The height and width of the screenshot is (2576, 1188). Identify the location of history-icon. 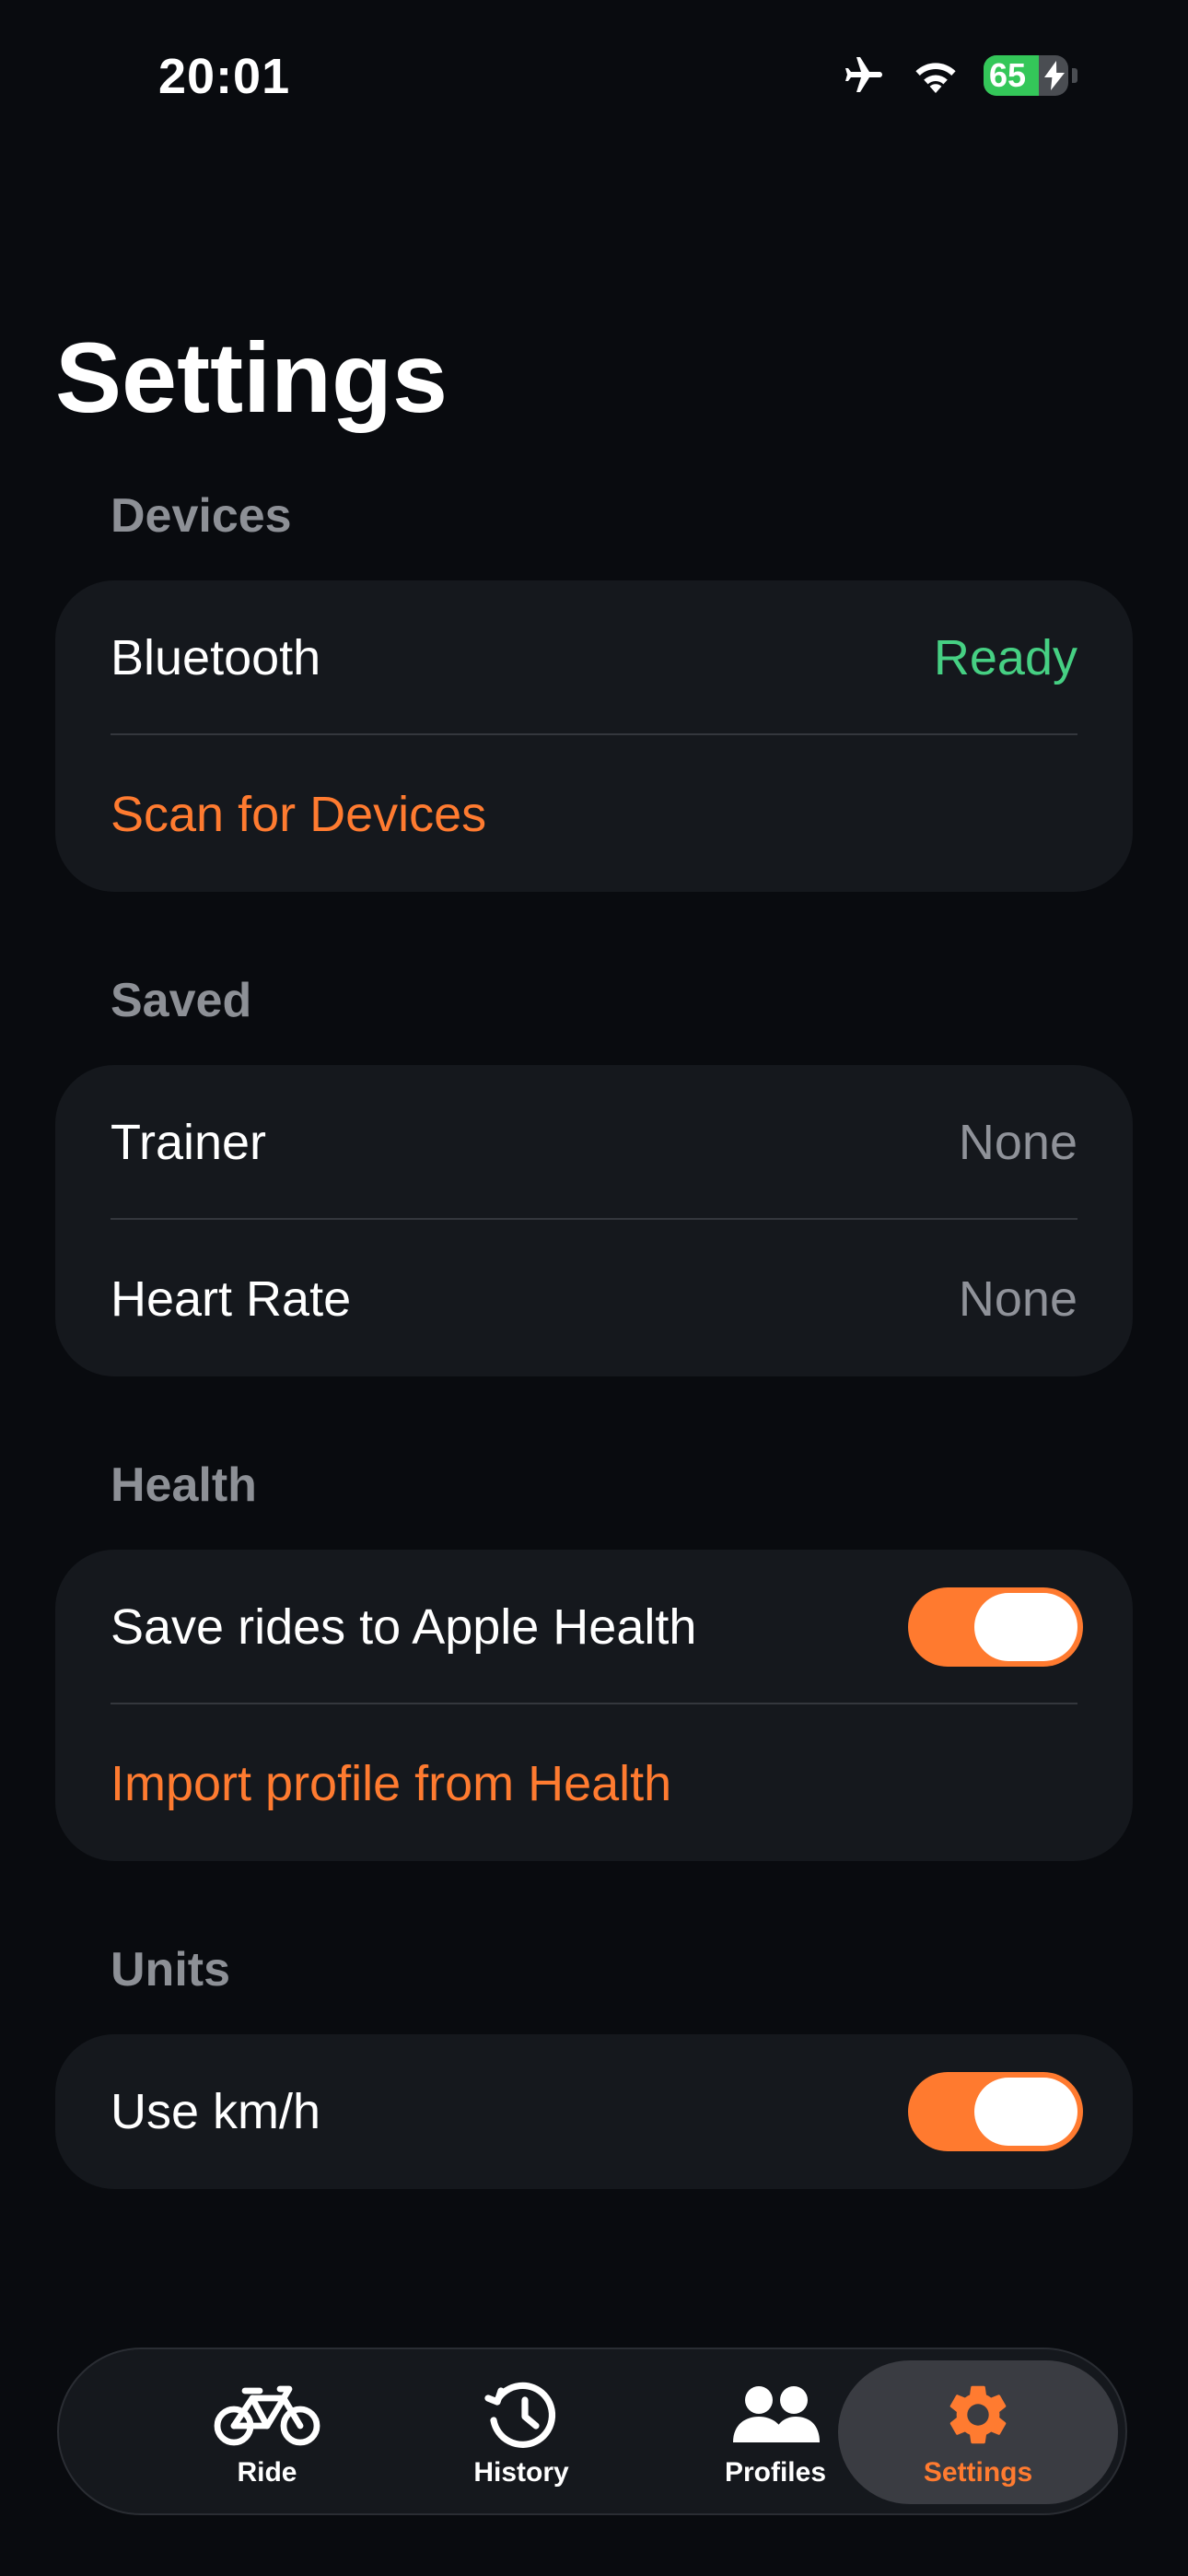
(521, 2415).